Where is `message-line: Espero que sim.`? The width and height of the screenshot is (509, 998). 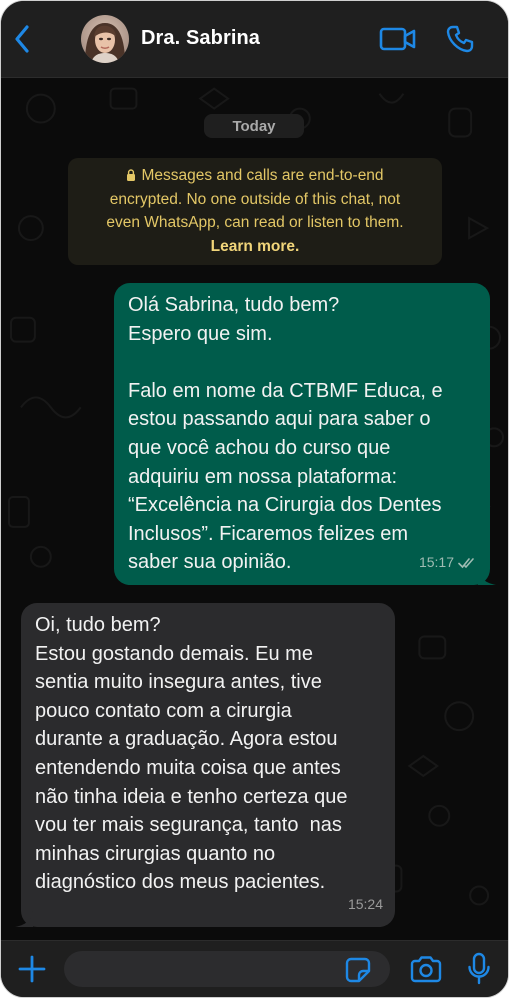
message-line: Espero que sim. is located at coordinates (200, 333).